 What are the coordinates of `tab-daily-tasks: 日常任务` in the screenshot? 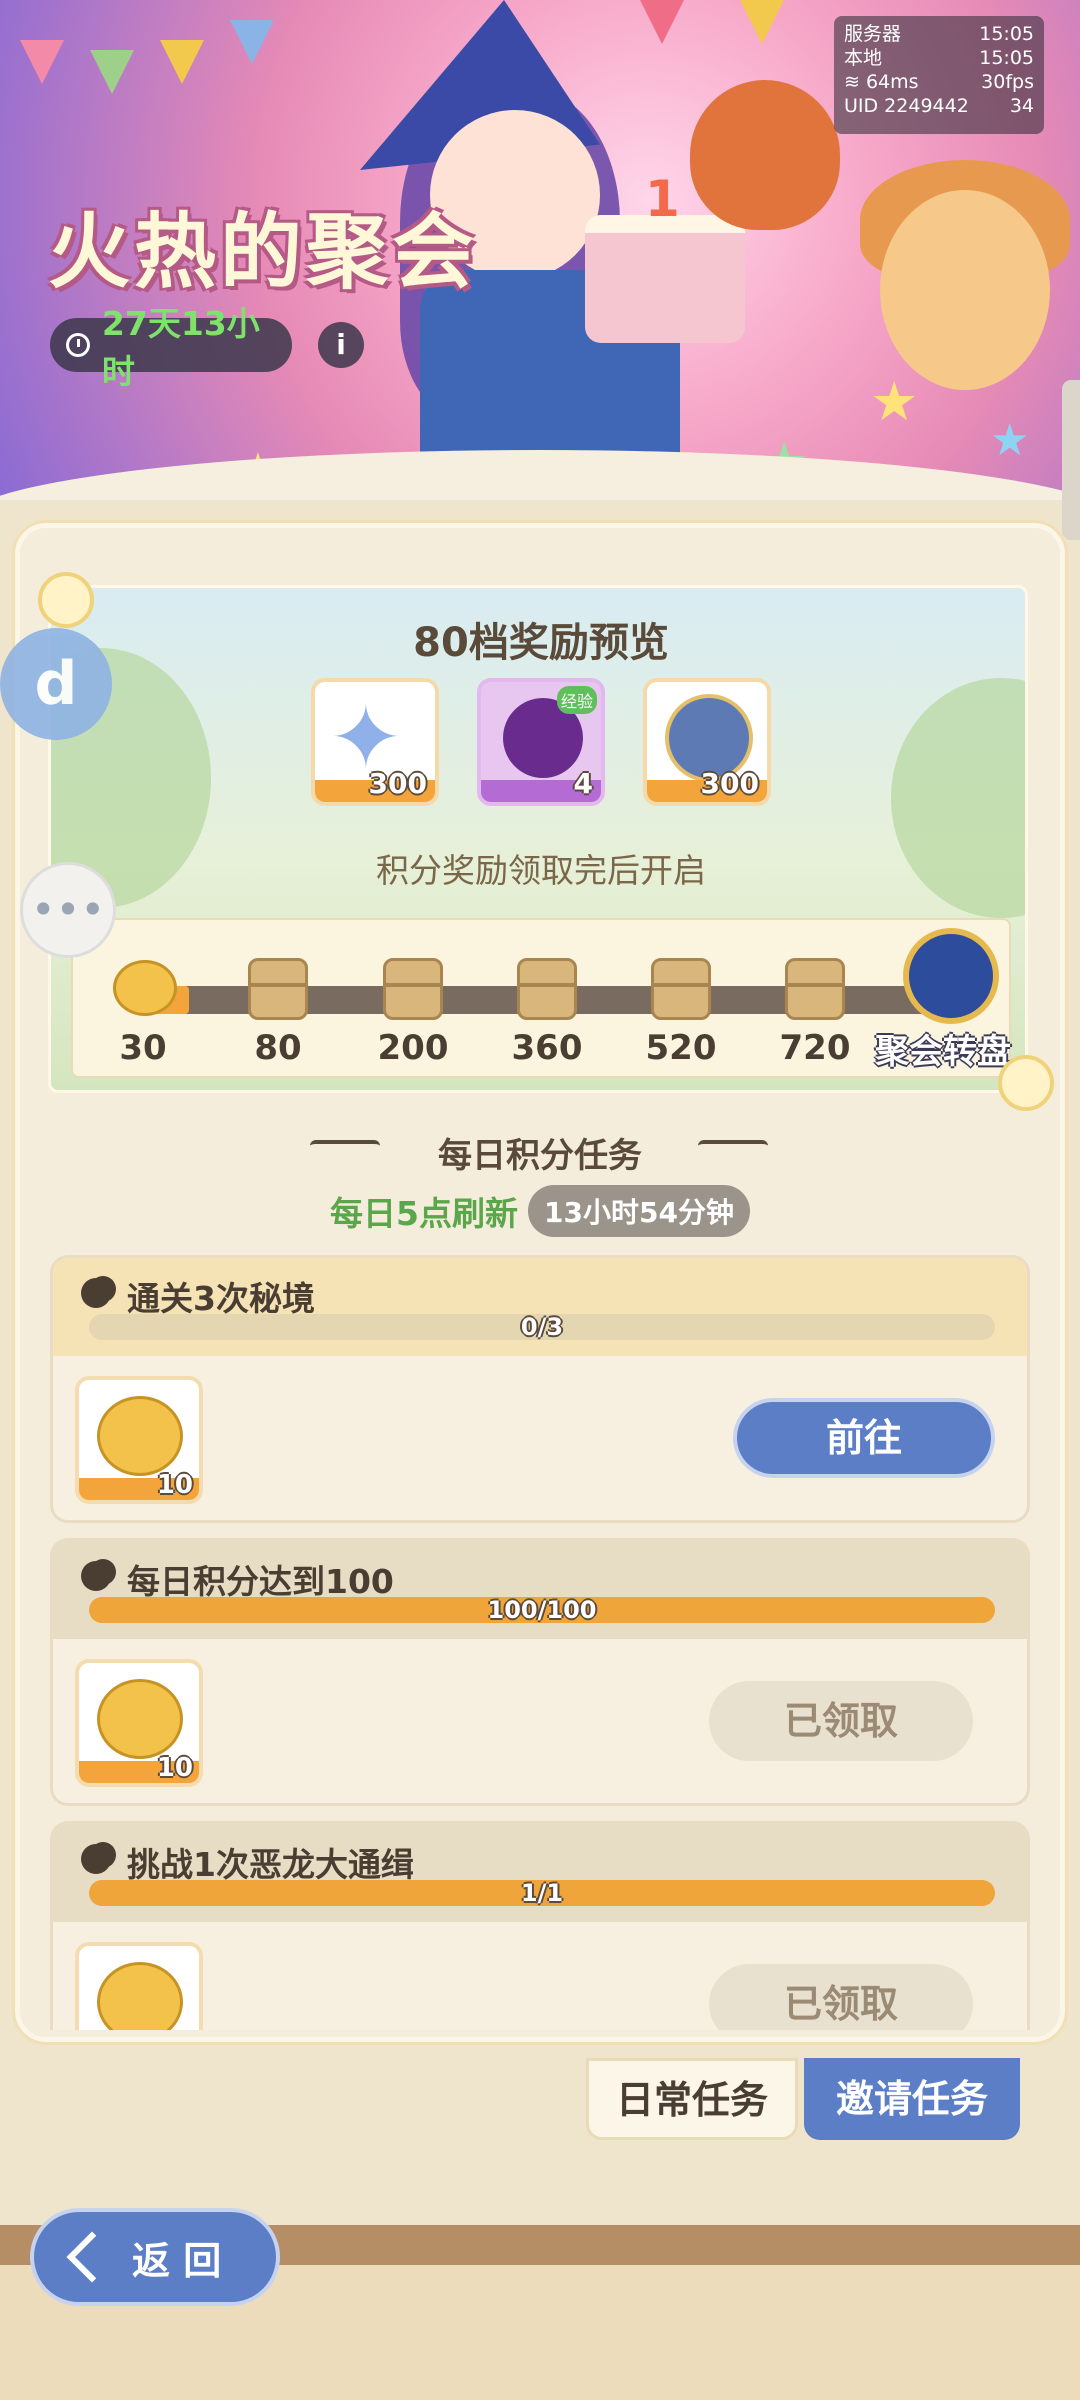 It's located at (692, 2099).